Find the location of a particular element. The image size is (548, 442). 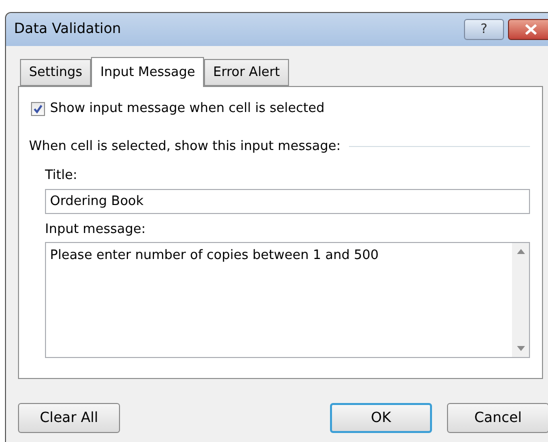

group-label: When cell is selected, show this input message: is located at coordinates (185, 147).